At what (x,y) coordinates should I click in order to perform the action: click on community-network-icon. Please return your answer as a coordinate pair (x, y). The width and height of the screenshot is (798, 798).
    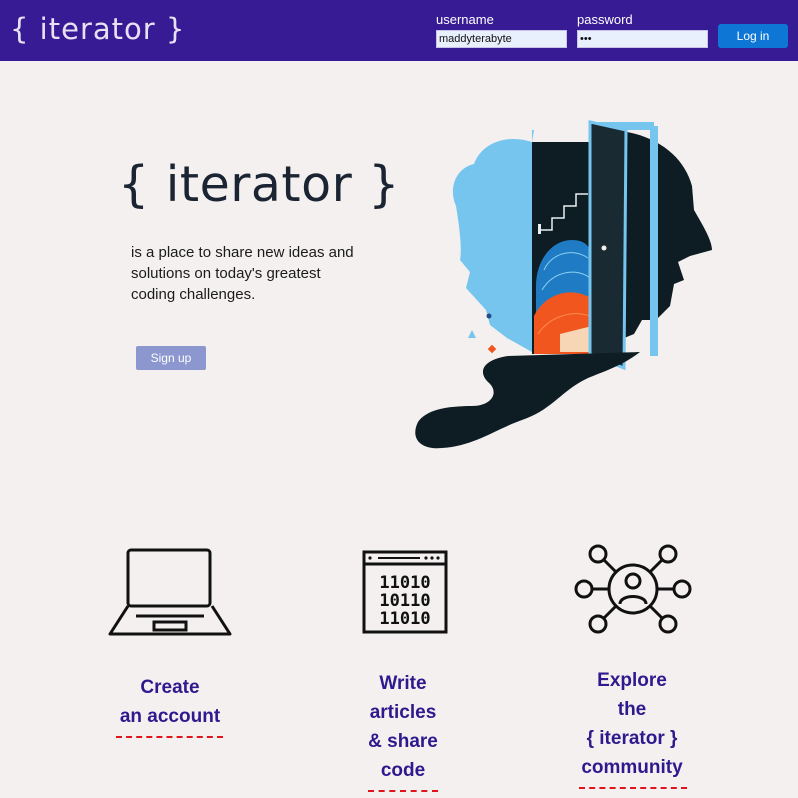
    Looking at the image, I should click on (633, 589).